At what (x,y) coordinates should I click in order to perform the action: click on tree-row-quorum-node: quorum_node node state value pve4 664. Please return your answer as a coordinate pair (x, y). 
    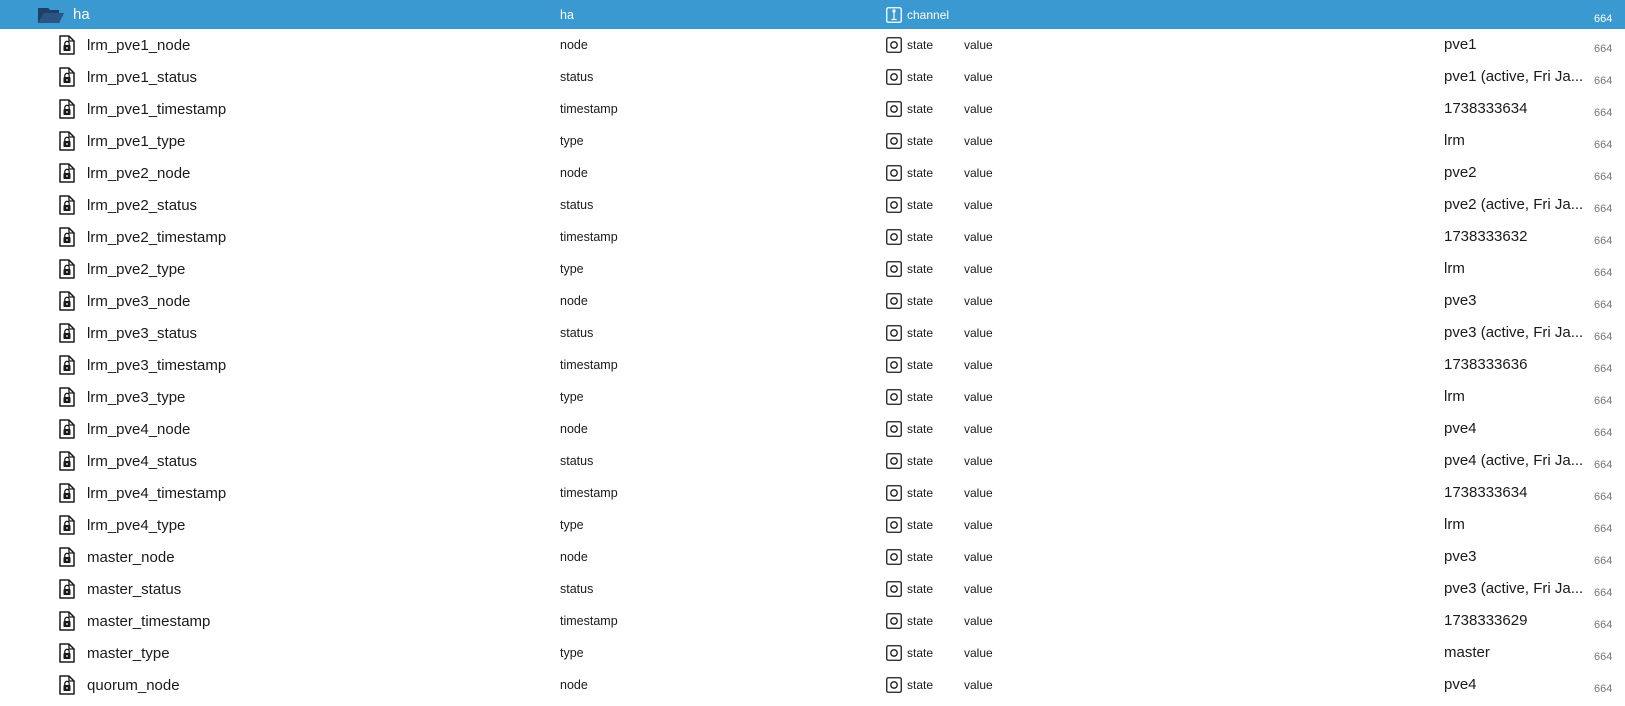
    Looking at the image, I should click on (812, 685).